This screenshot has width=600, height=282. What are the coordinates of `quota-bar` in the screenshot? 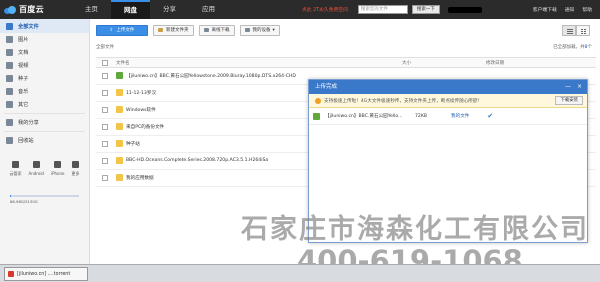 It's located at (44, 196).